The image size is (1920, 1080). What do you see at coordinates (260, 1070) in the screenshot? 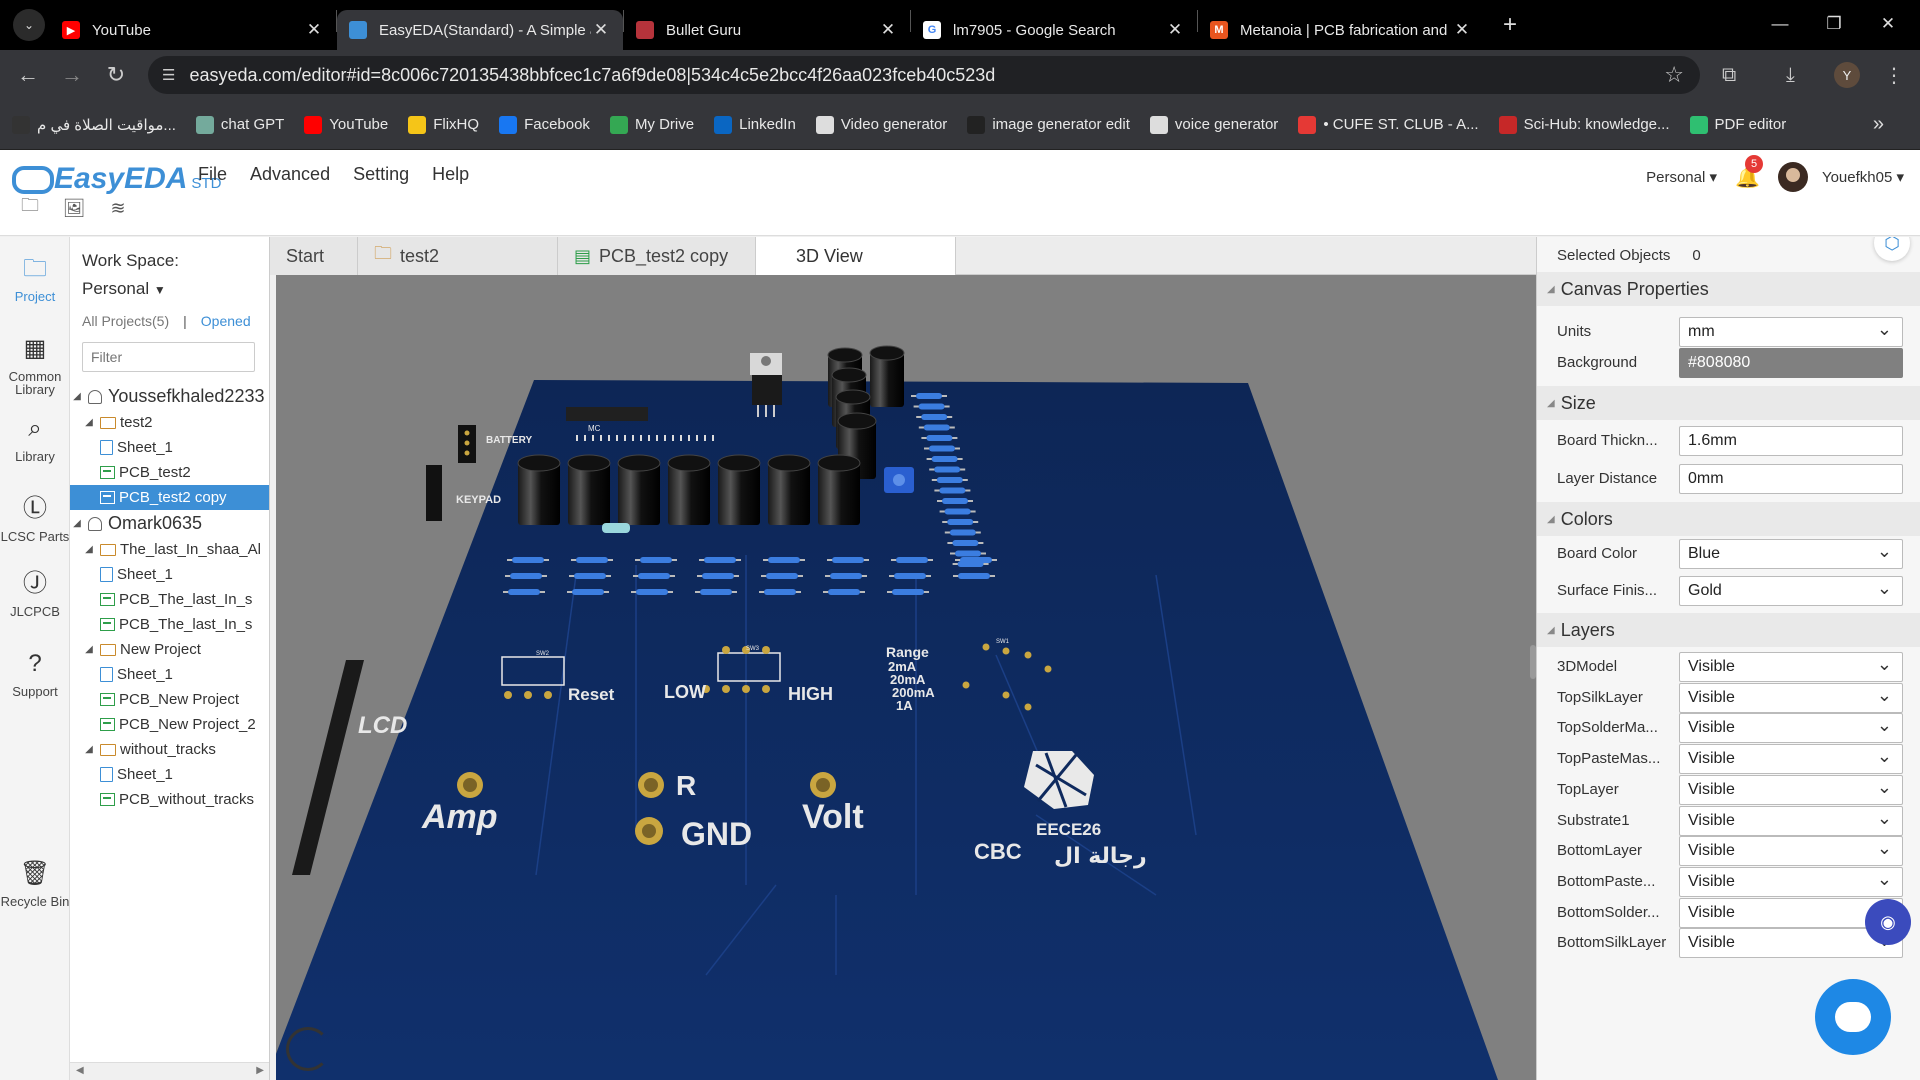
I see `scroll-right-icon: ▶` at bounding box center [260, 1070].